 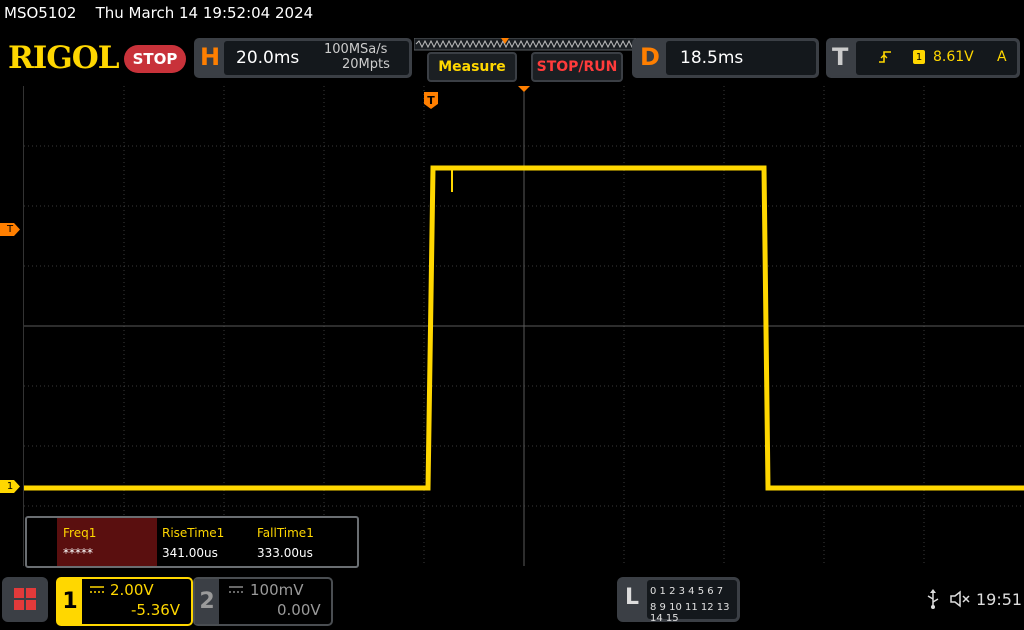 What do you see at coordinates (207, 601) in the screenshot?
I see `ch2-number: 2` at bounding box center [207, 601].